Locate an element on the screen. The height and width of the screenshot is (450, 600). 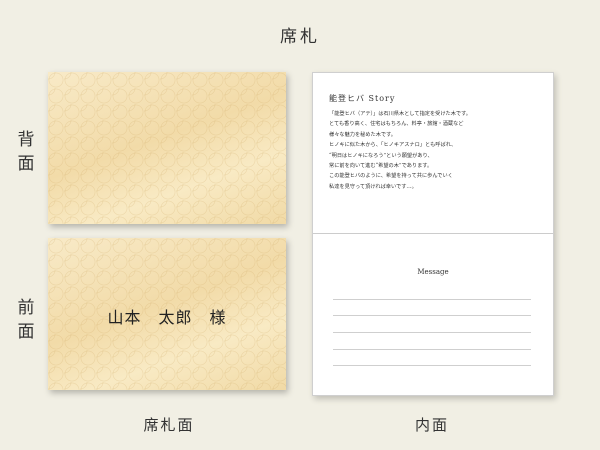
place-card-back is located at coordinates (167, 148).